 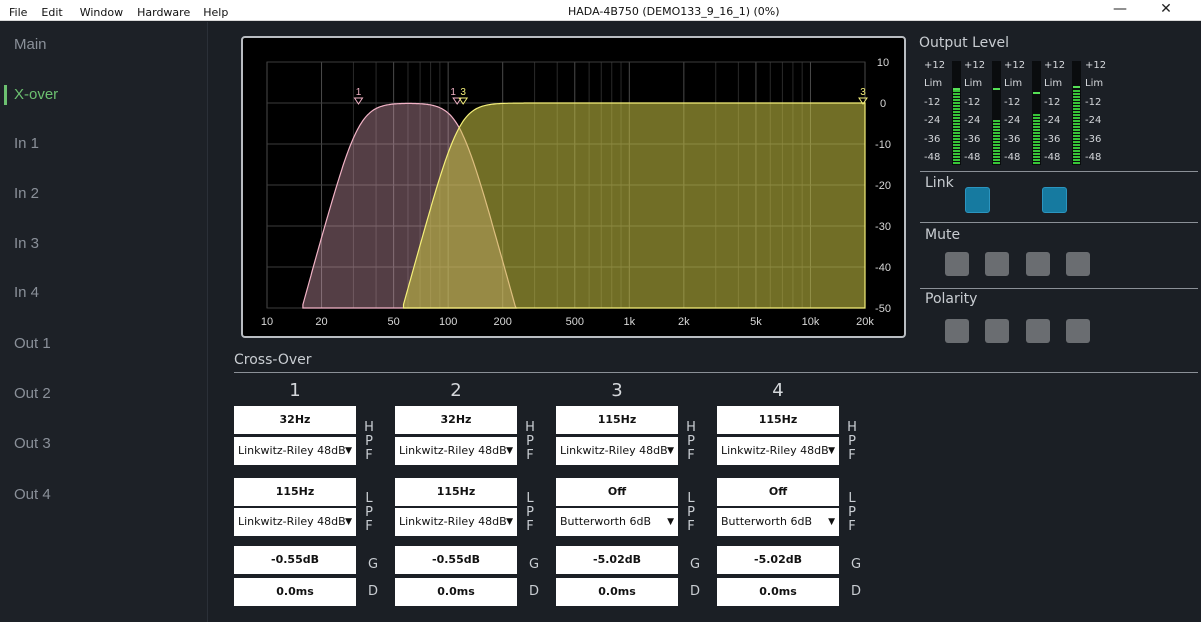 What do you see at coordinates (1093, 157) in the screenshot?
I see `meter-scale-label: -48` at bounding box center [1093, 157].